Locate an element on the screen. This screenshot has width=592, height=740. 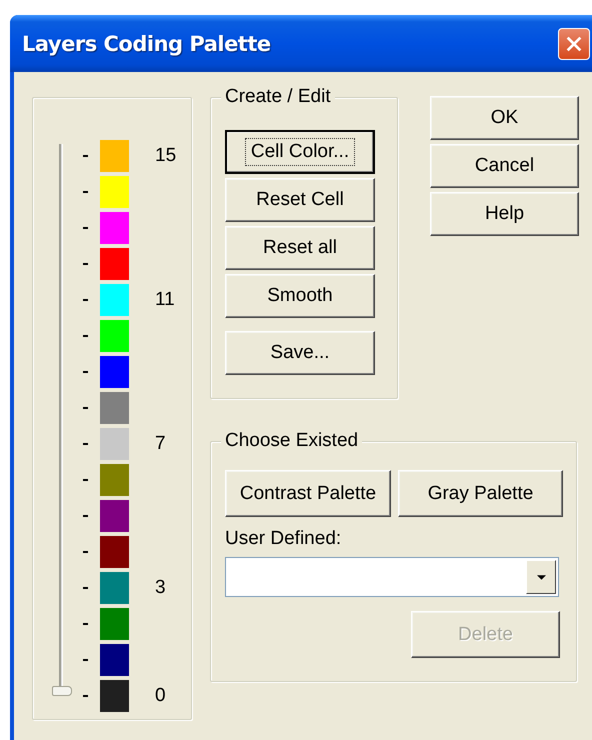
close-button is located at coordinates (574, 44).